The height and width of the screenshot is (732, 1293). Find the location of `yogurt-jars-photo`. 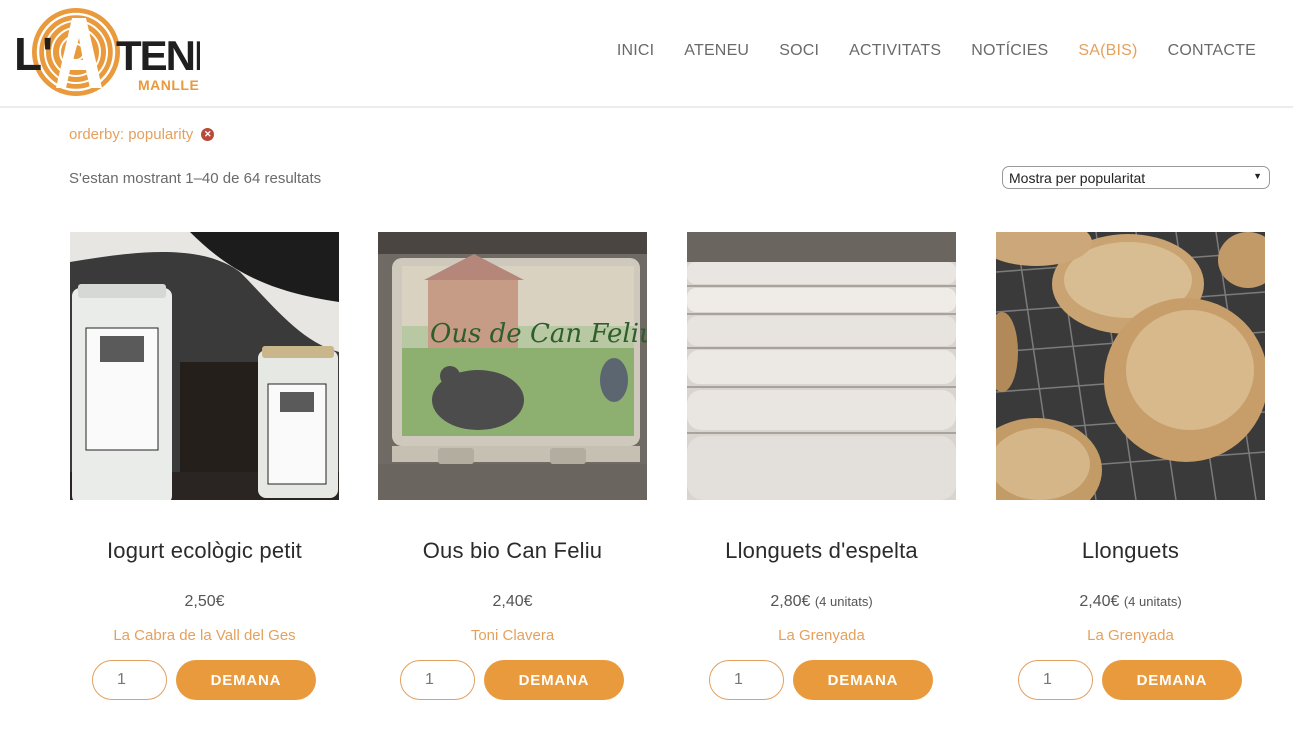

yogurt-jars-photo is located at coordinates (204, 366).